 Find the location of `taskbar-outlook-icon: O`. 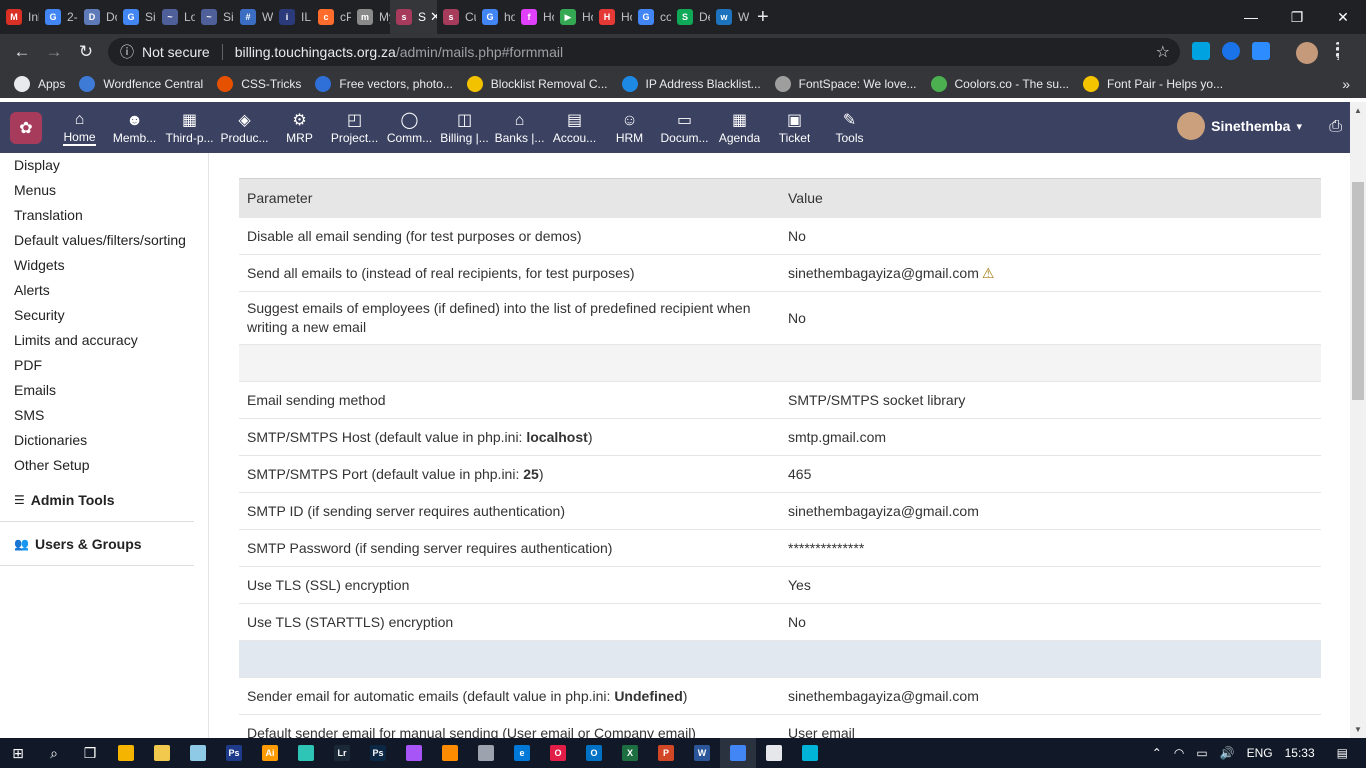

taskbar-outlook-icon: O is located at coordinates (594, 753).